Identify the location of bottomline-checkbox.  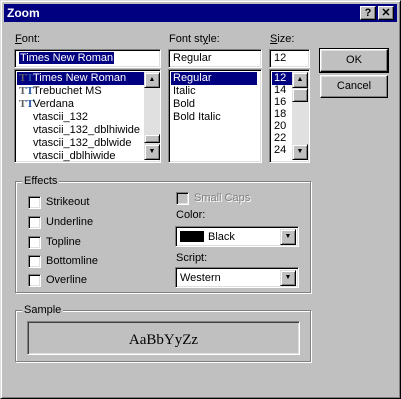
(34, 261).